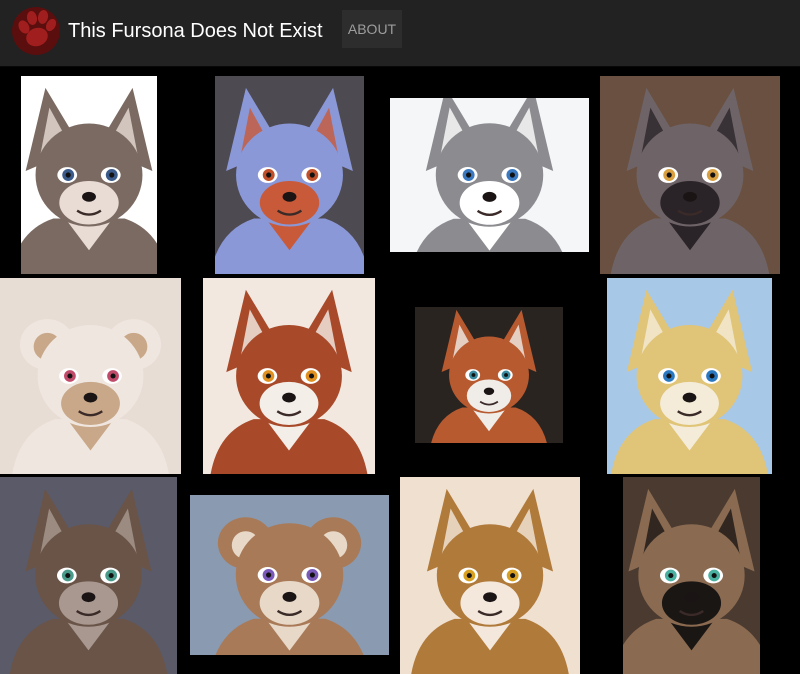  I want to click on red-brown-fox-image, so click(289, 376).